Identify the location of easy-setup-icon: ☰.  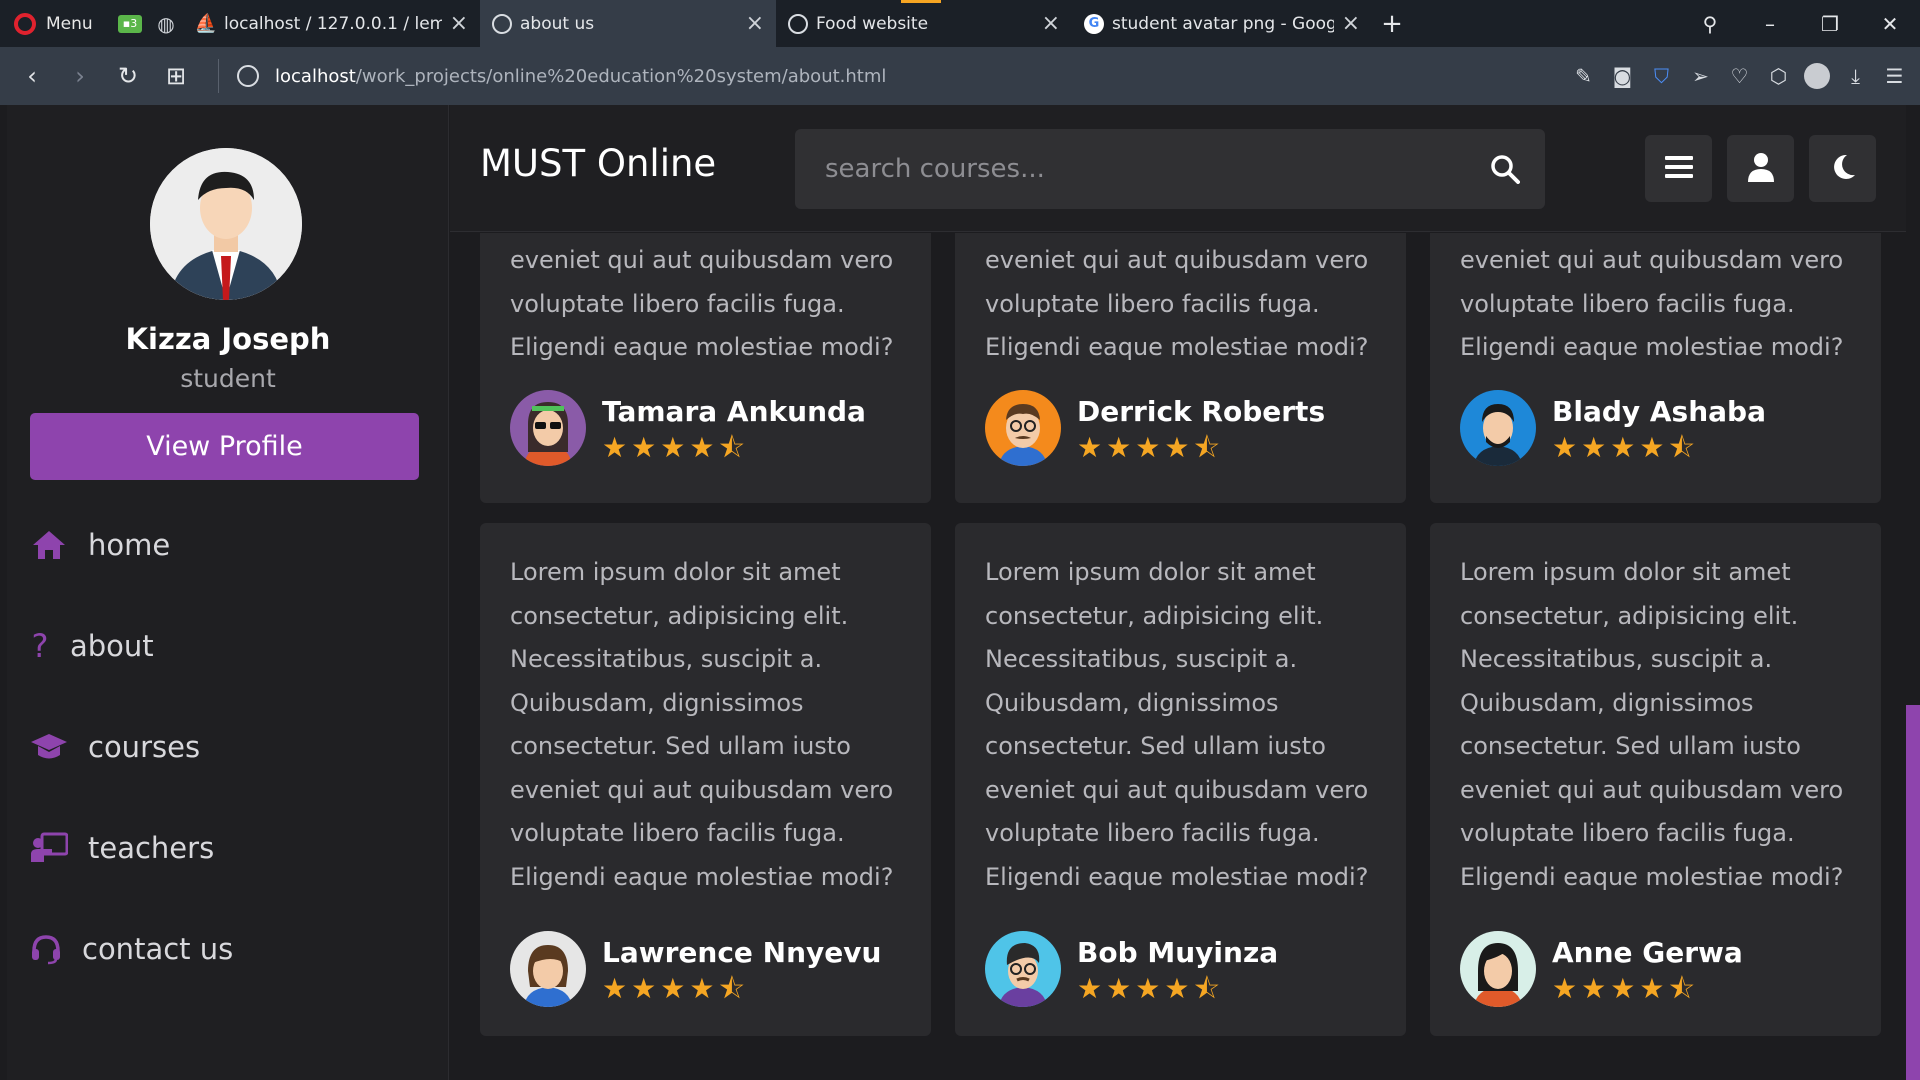
(1894, 76).